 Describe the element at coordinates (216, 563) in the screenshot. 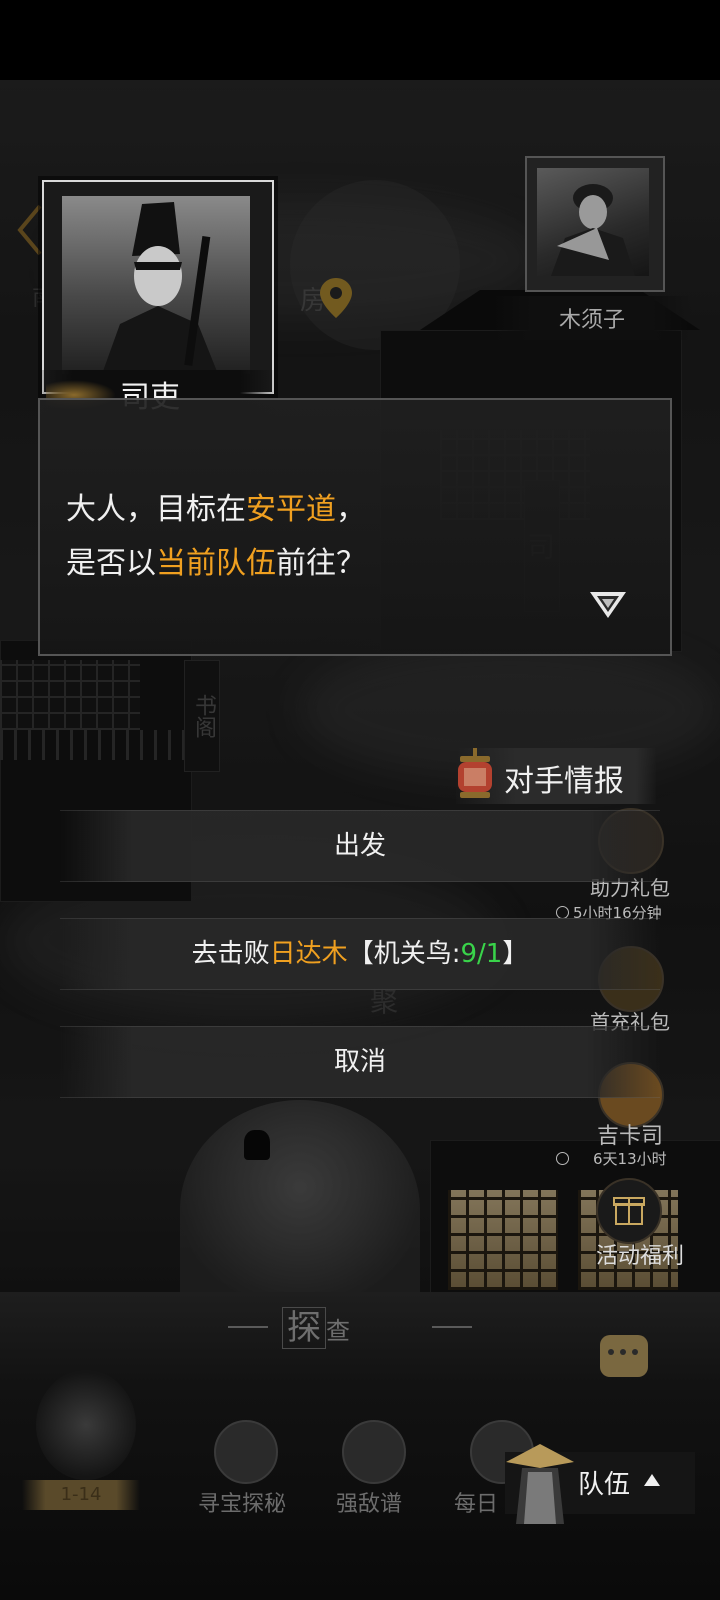

I see `dialog-current-team: 当前队伍` at that location.